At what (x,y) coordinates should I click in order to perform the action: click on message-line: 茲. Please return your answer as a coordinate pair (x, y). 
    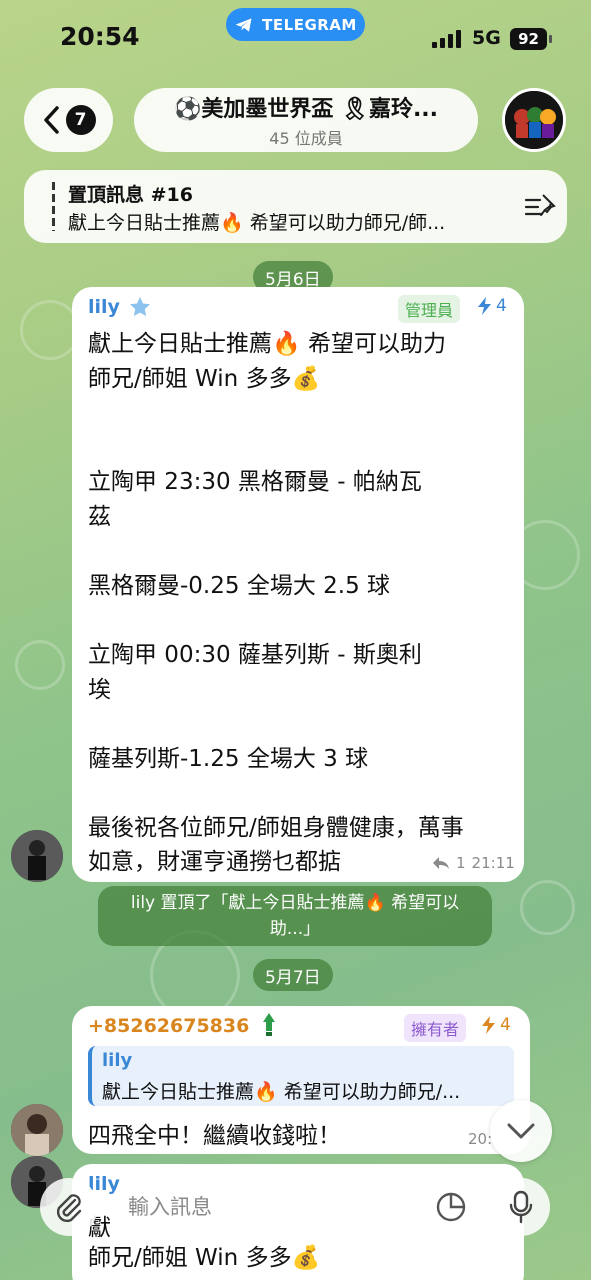
    Looking at the image, I should click on (99, 517).